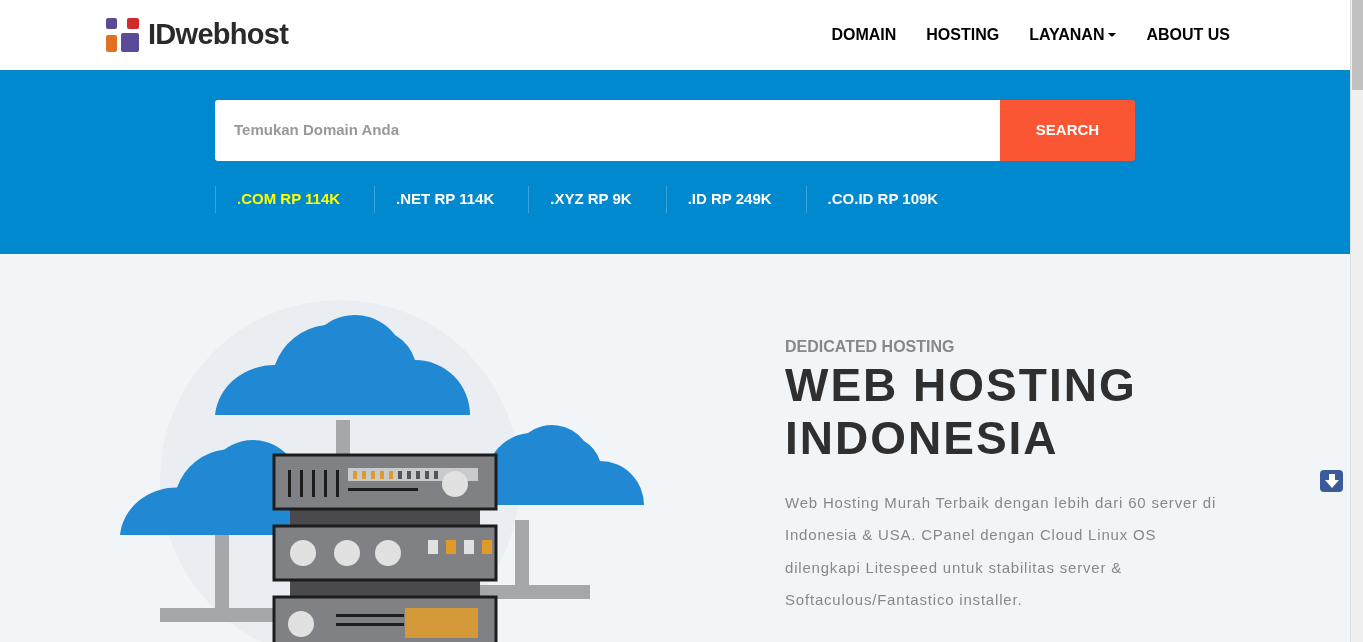  What do you see at coordinates (590, 199) in the screenshot?
I see `domain-price-link: .XYZ RP 9K` at bounding box center [590, 199].